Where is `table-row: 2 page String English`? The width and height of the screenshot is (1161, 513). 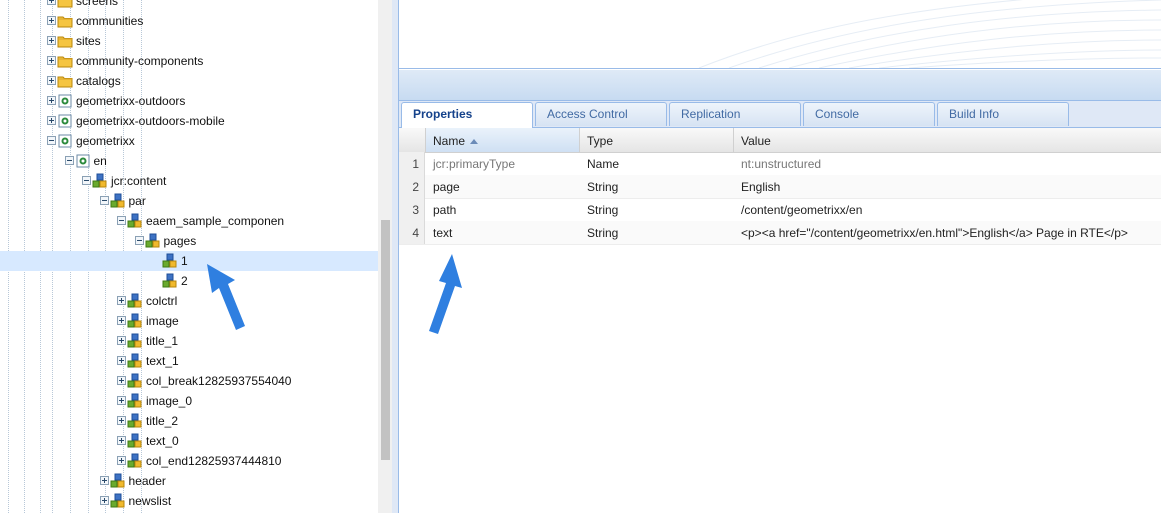
table-row: 2 page String English is located at coordinates (780, 187).